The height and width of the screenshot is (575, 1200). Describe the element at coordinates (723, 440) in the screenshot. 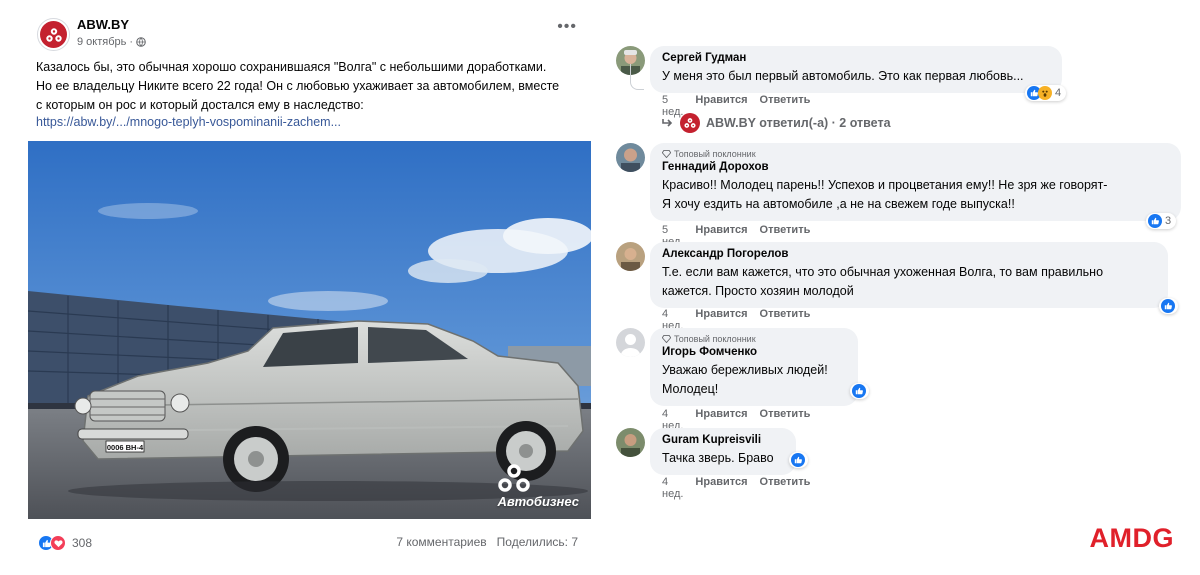

I see `commenter-name: Guram Kupreisvili` at that location.